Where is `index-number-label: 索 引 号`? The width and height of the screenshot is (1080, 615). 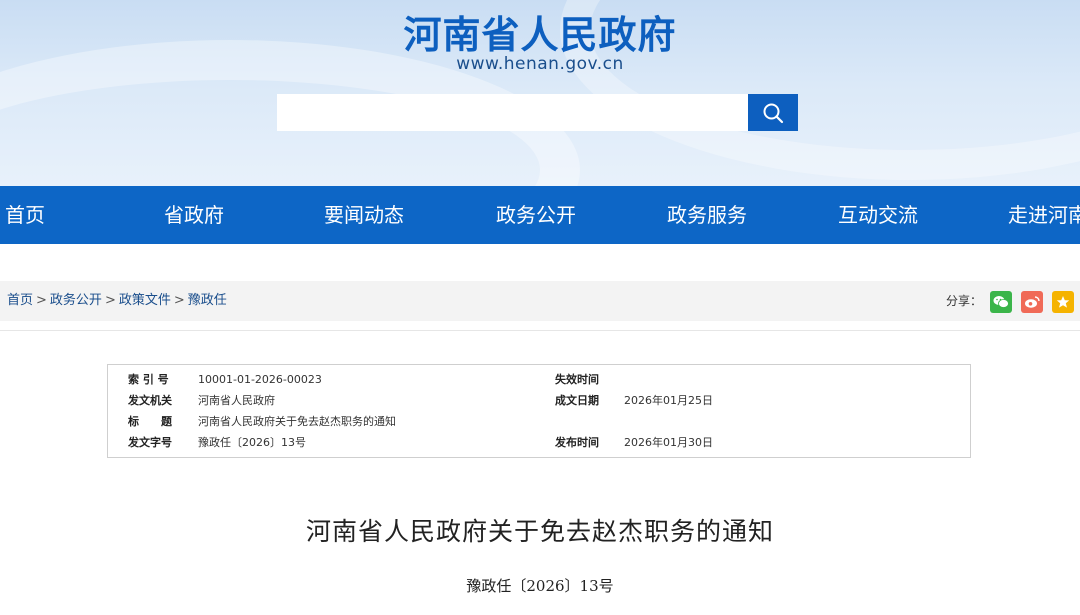 index-number-label: 索 引 号 is located at coordinates (148, 379).